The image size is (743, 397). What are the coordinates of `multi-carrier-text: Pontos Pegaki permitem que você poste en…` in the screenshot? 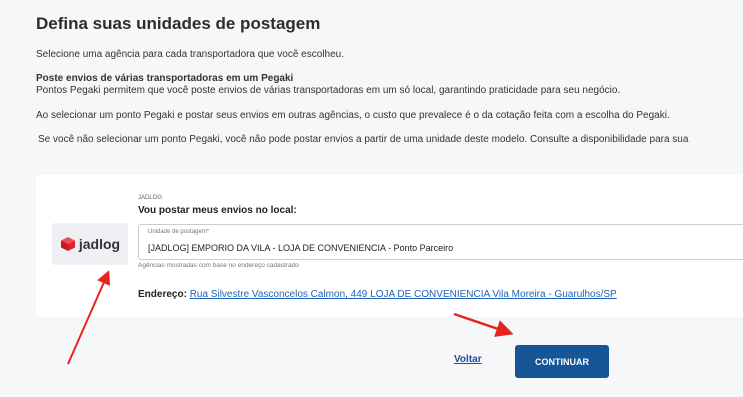 It's located at (328, 90).